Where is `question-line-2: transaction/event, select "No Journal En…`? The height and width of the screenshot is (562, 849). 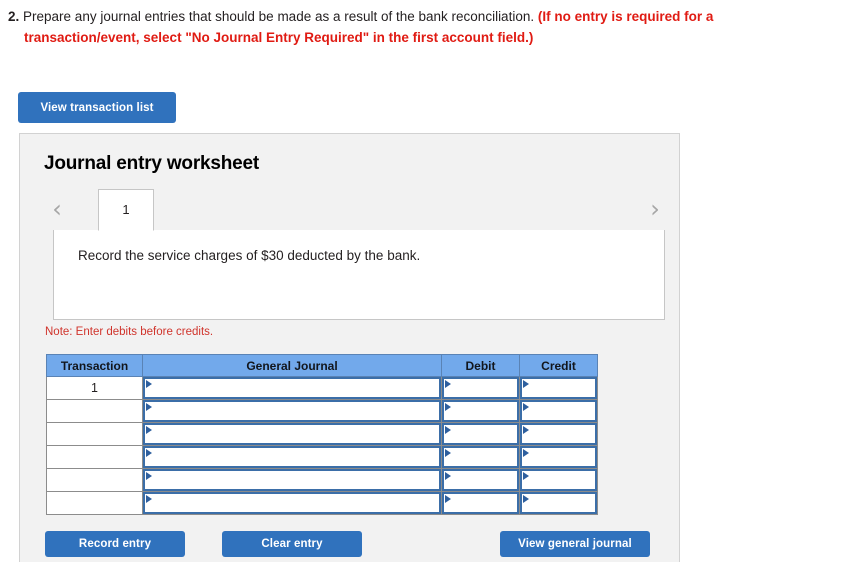
question-line-2: transaction/event, select "No Journal En… is located at coordinates (423, 37).